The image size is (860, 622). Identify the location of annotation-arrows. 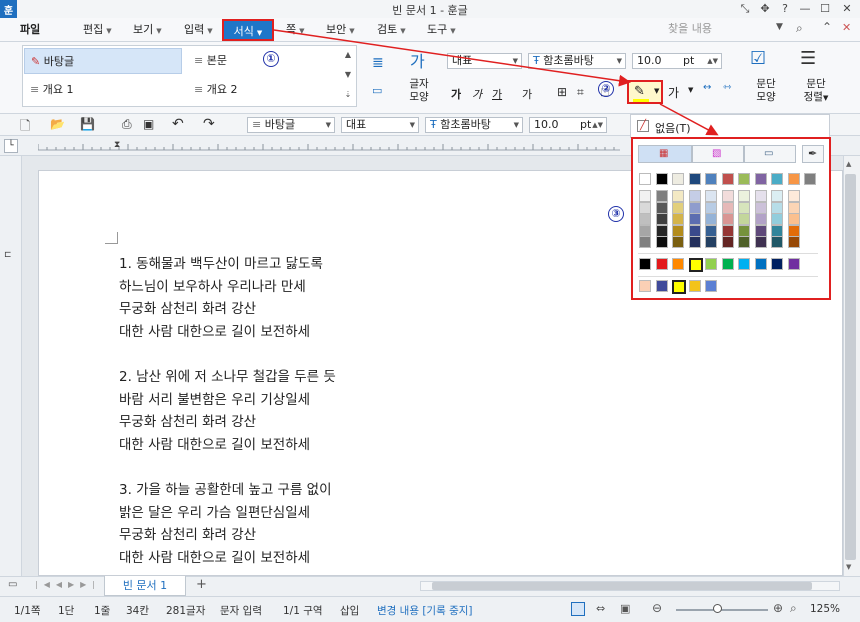
(496, 82).